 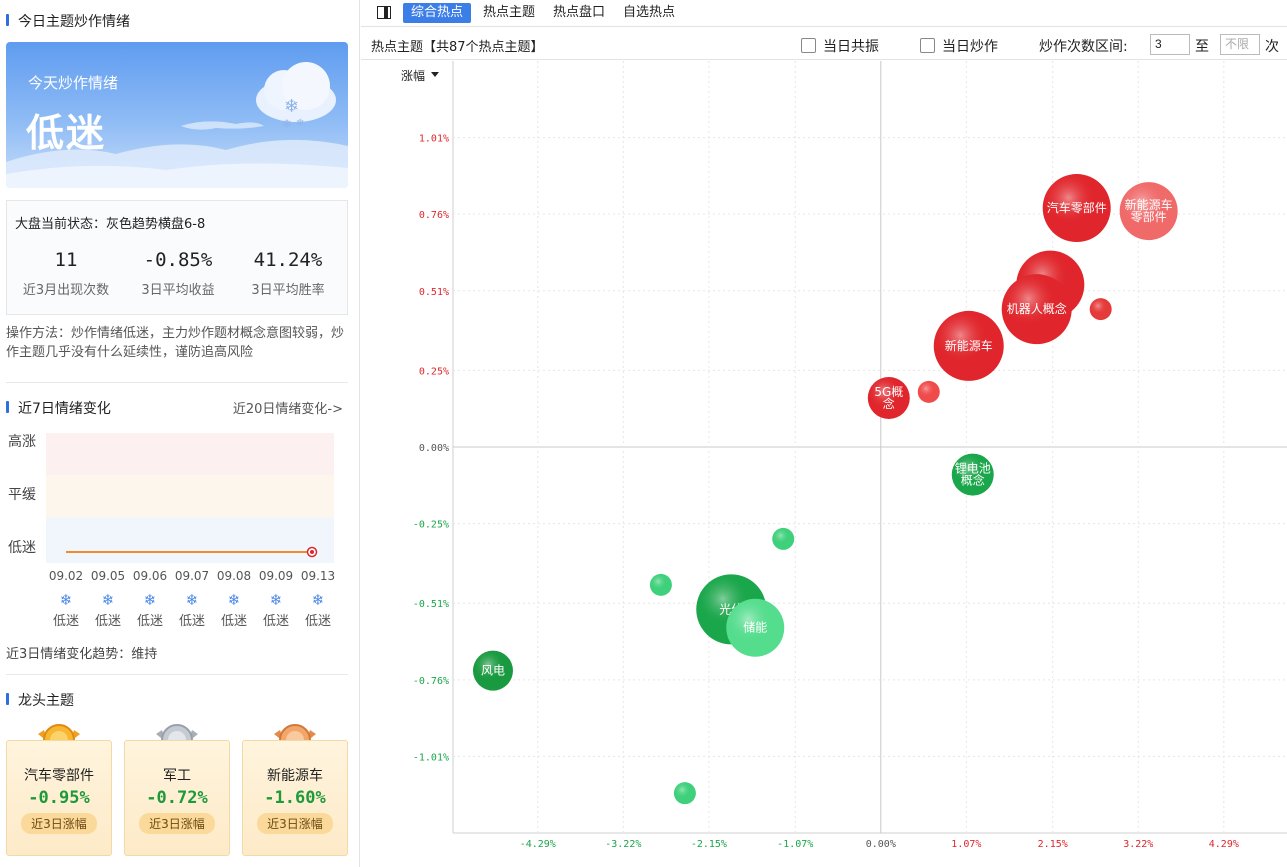 I want to click on y-tick-label: 0.51%, so click(x=434, y=292).